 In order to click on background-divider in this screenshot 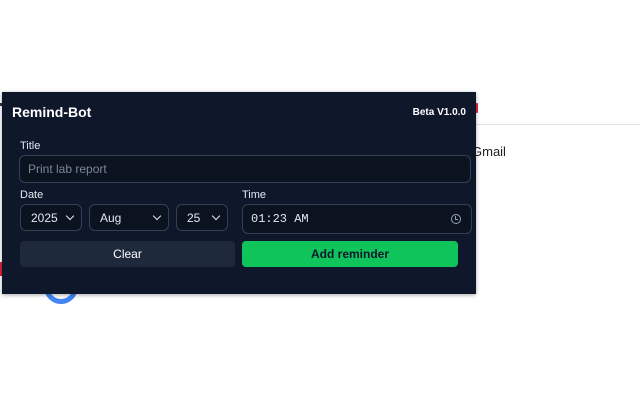, I will do `click(557, 124)`.